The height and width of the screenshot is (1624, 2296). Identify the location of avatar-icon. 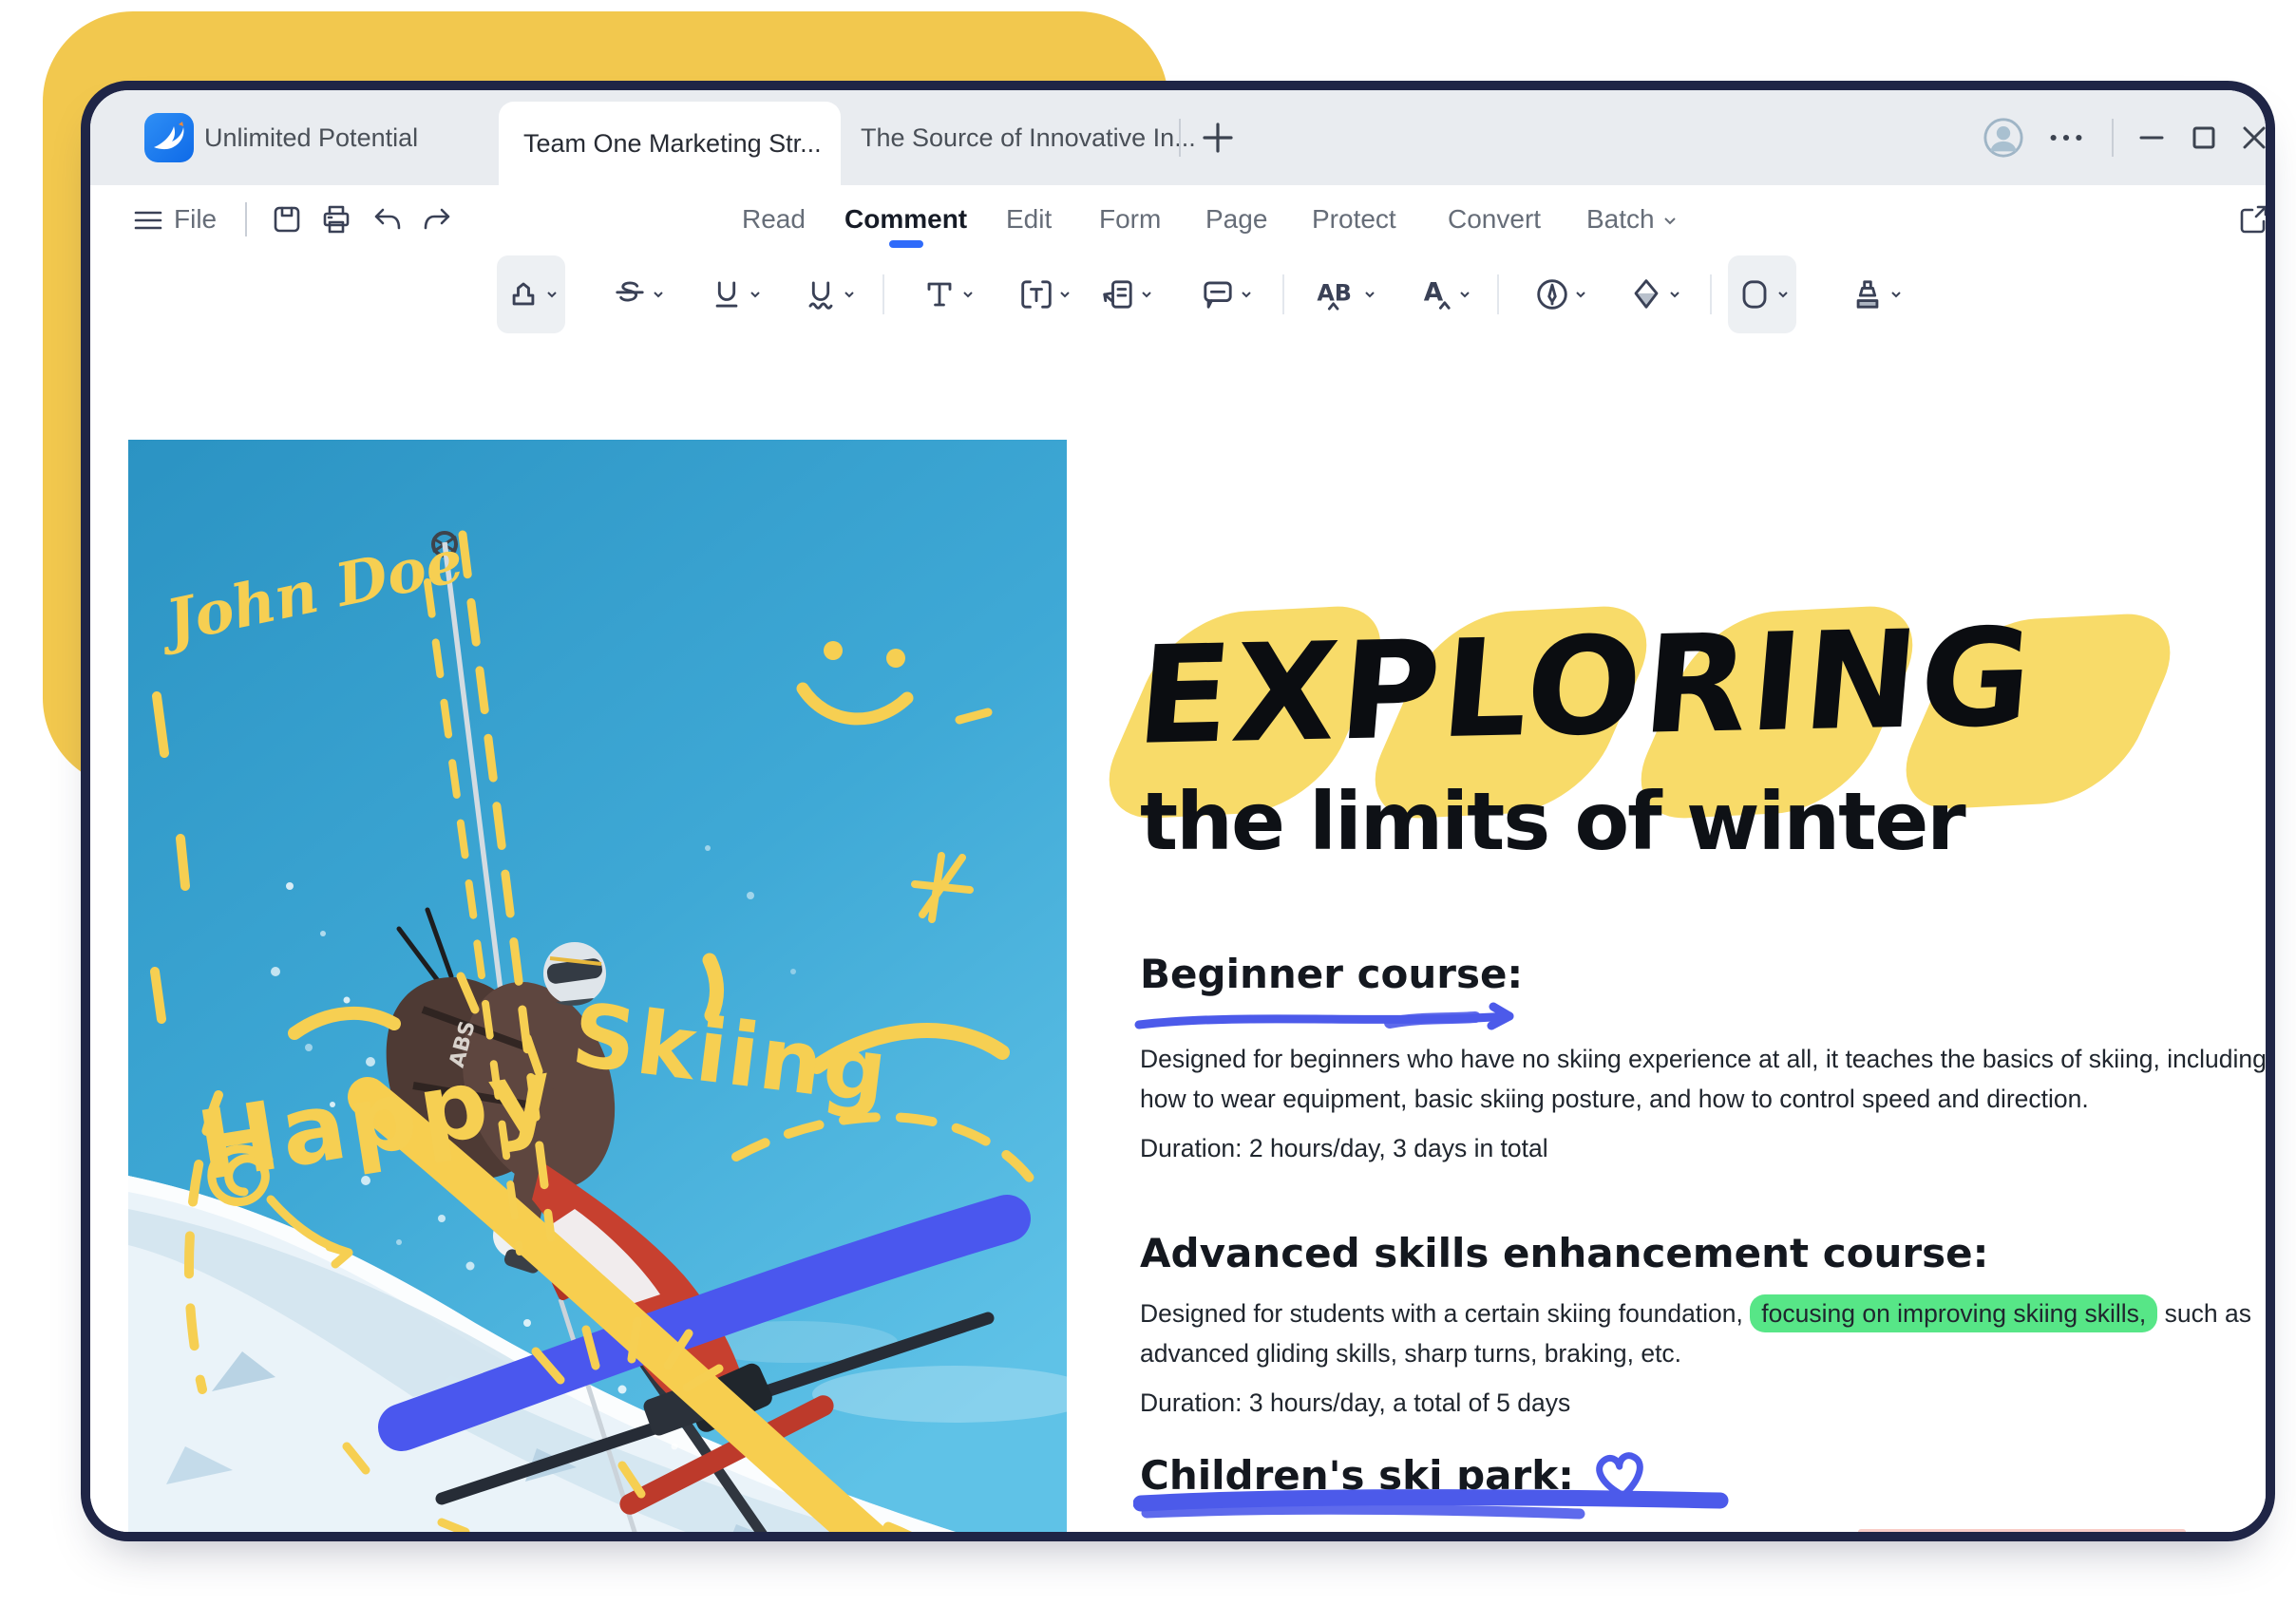
(2003, 138).